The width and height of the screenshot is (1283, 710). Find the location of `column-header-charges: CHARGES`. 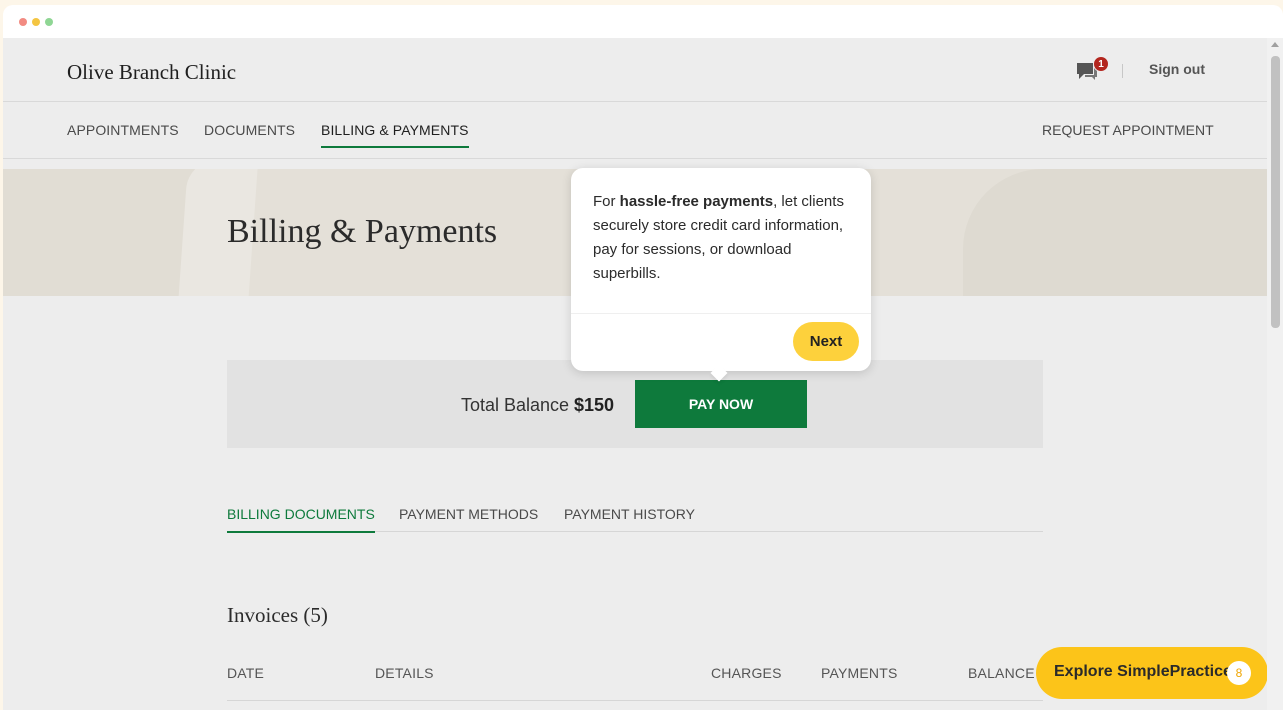

column-header-charges: CHARGES is located at coordinates (746, 673).